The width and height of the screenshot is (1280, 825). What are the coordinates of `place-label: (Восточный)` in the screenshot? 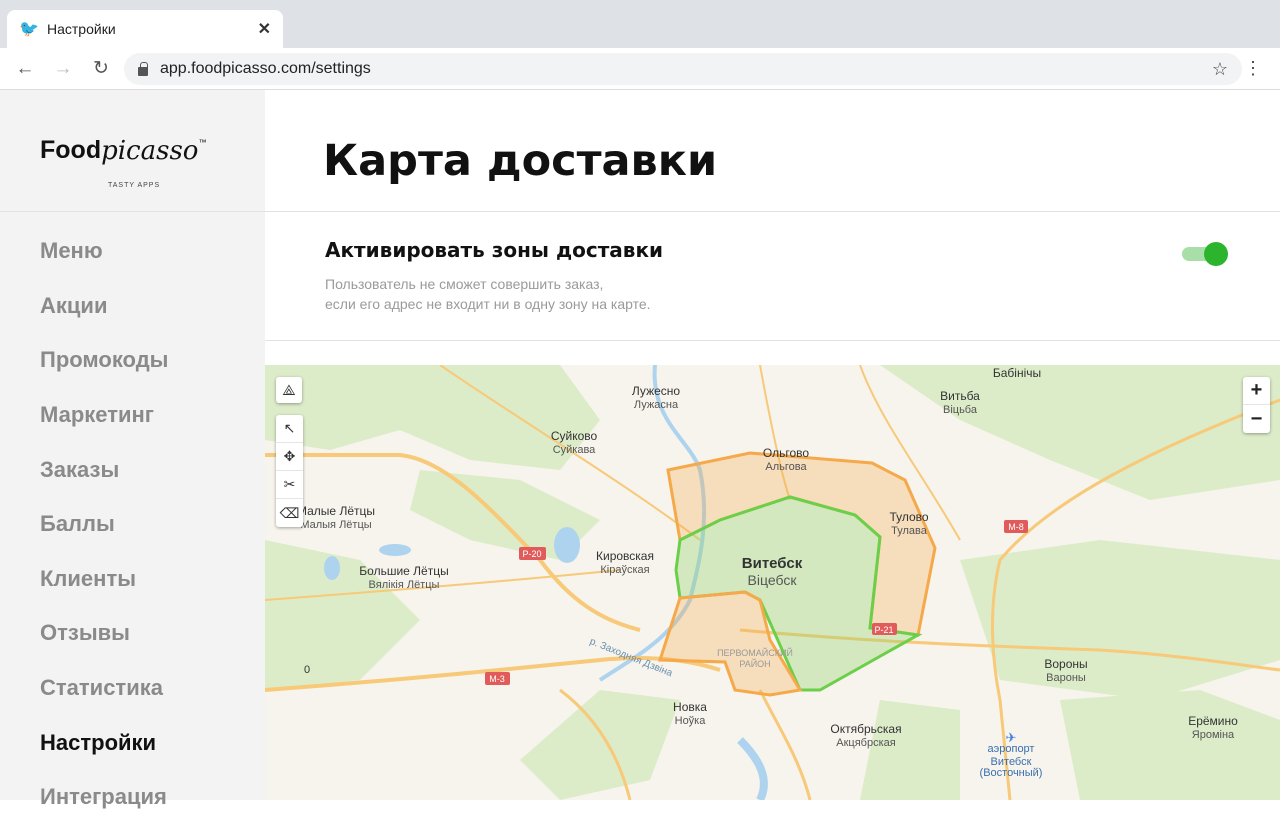 It's located at (1011, 773).